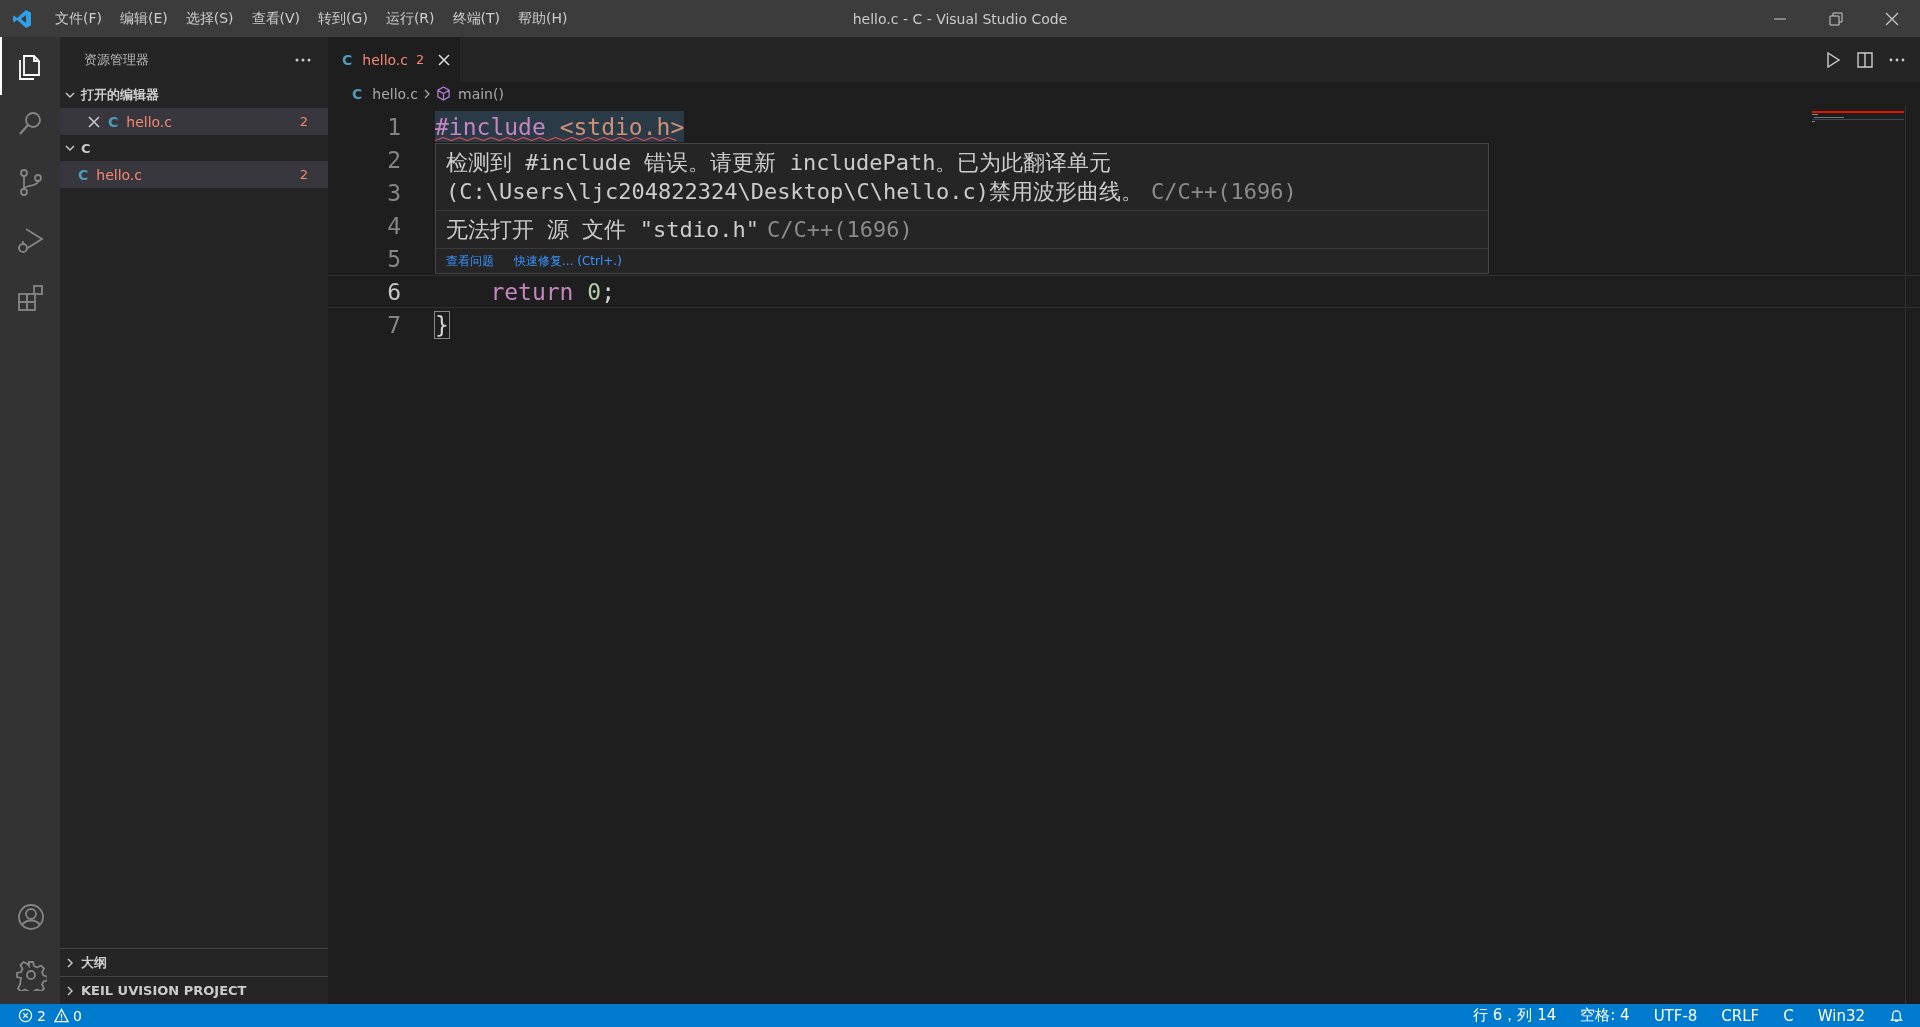  I want to click on line-number: 3, so click(394, 193).